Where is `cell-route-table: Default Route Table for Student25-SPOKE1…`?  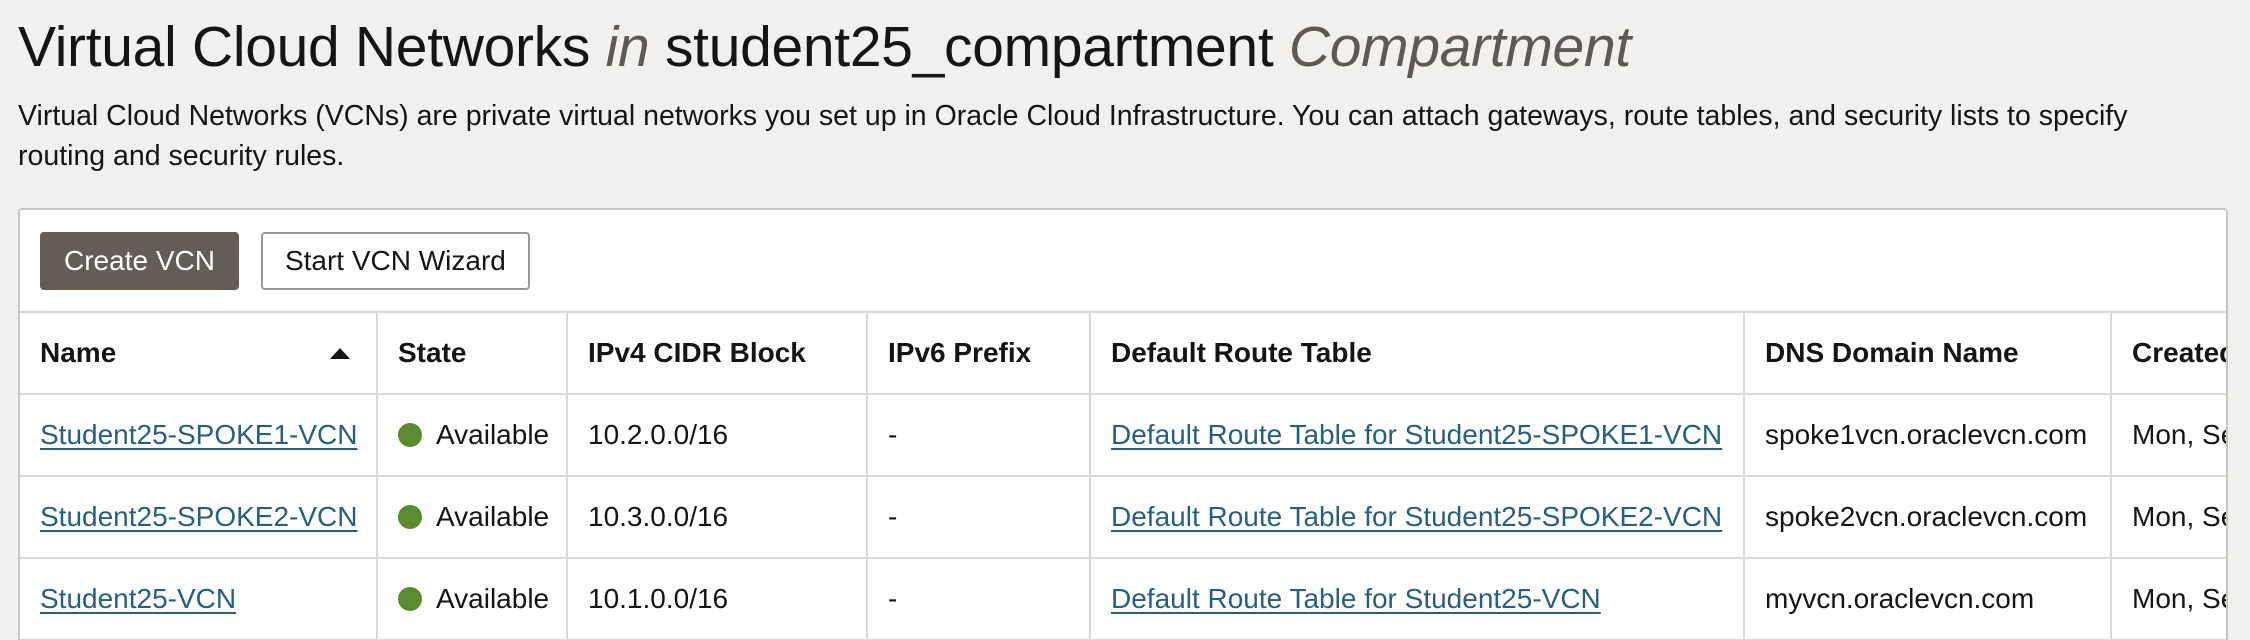 cell-route-table: Default Route Table for Student25-SPOKE1… is located at coordinates (1417, 435).